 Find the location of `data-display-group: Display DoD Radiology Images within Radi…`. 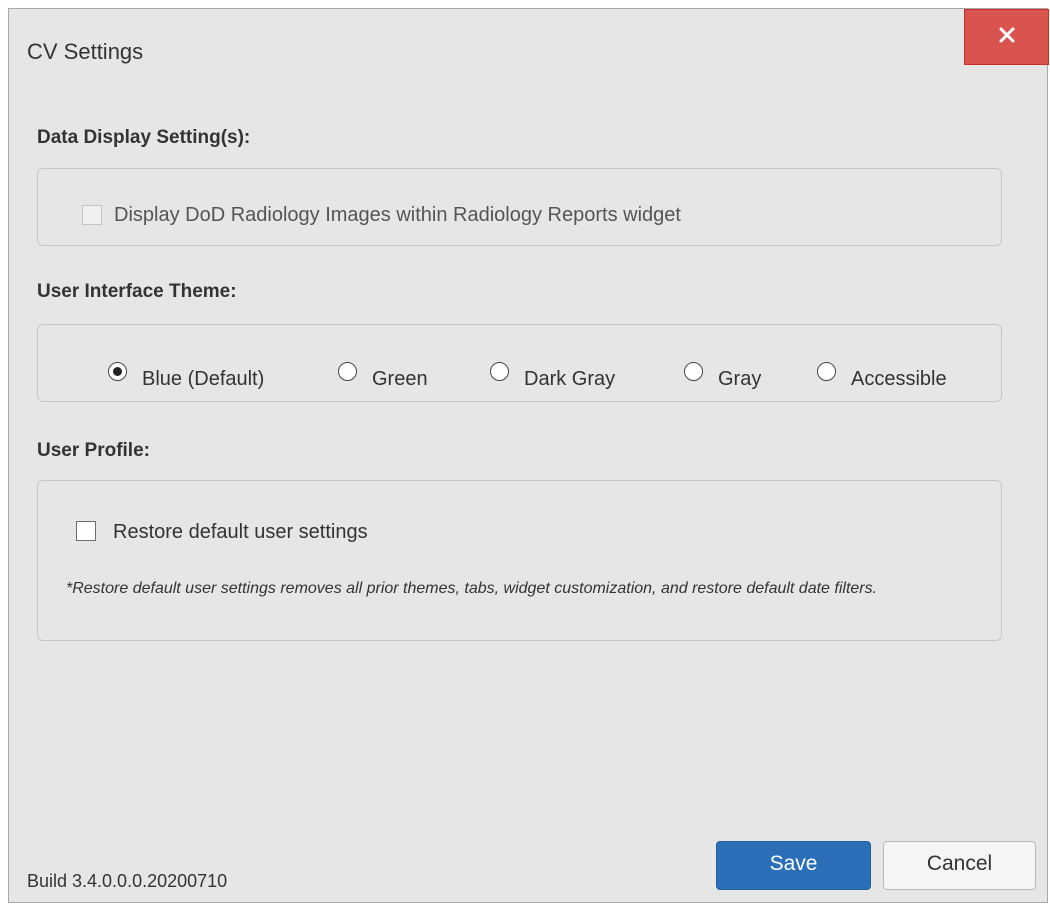

data-display-group: Display DoD Radiology Images within Radi… is located at coordinates (519, 207).